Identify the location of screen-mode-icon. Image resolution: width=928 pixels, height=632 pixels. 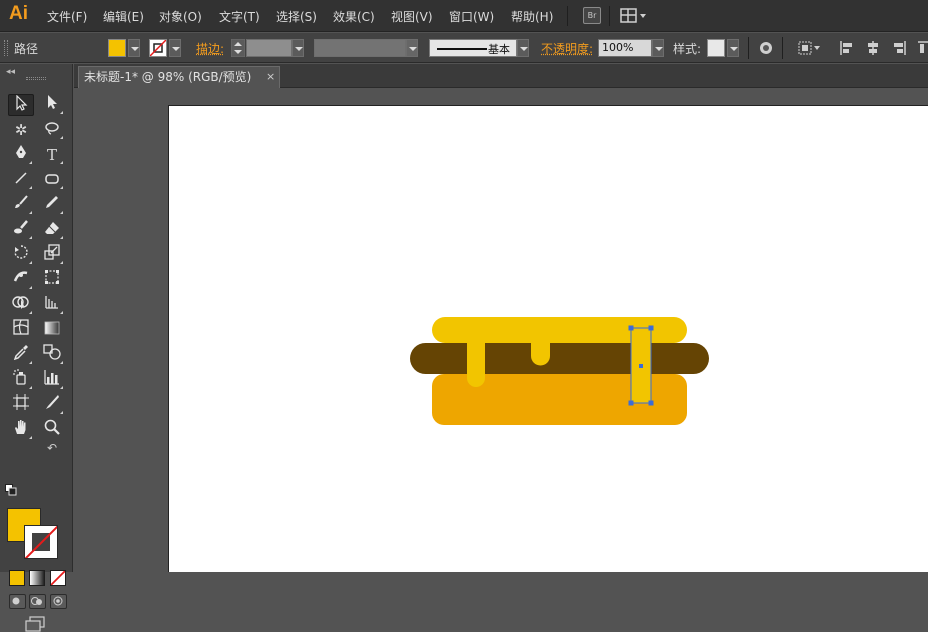
(35, 624).